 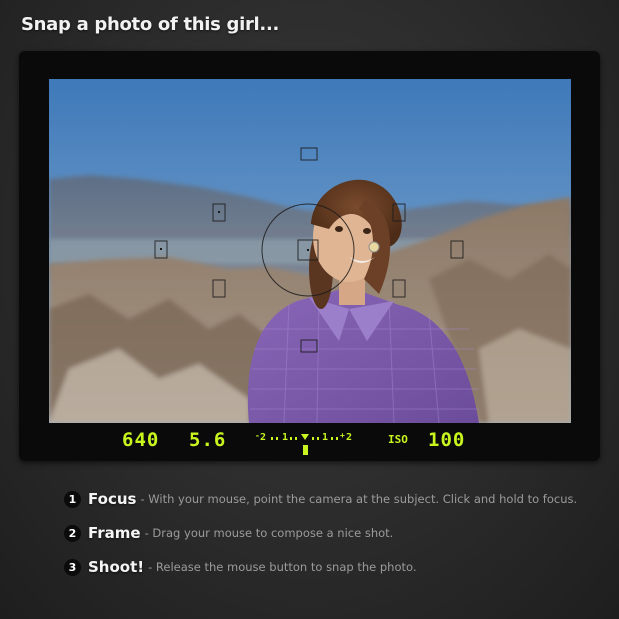 What do you see at coordinates (447, 440) in the screenshot?
I see `iso-readout: 100` at bounding box center [447, 440].